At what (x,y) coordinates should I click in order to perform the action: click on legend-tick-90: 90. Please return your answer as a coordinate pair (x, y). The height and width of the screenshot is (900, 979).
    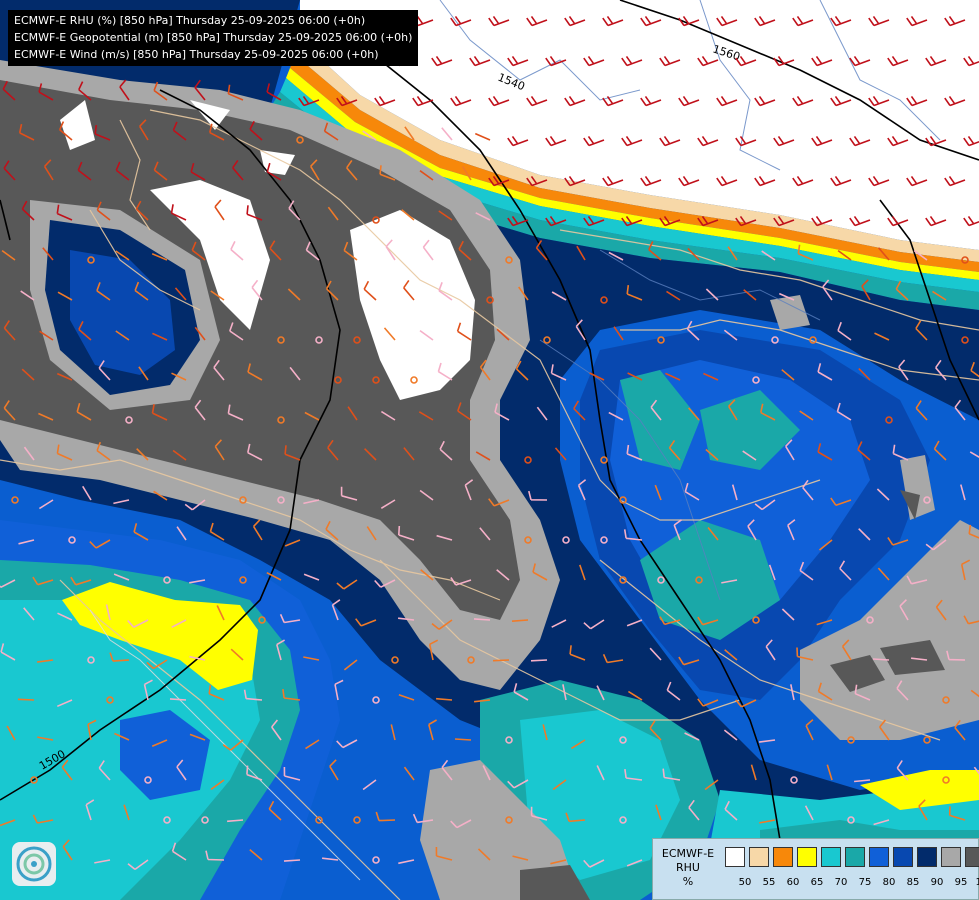
    Looking at the image, I should click on (937, 882).